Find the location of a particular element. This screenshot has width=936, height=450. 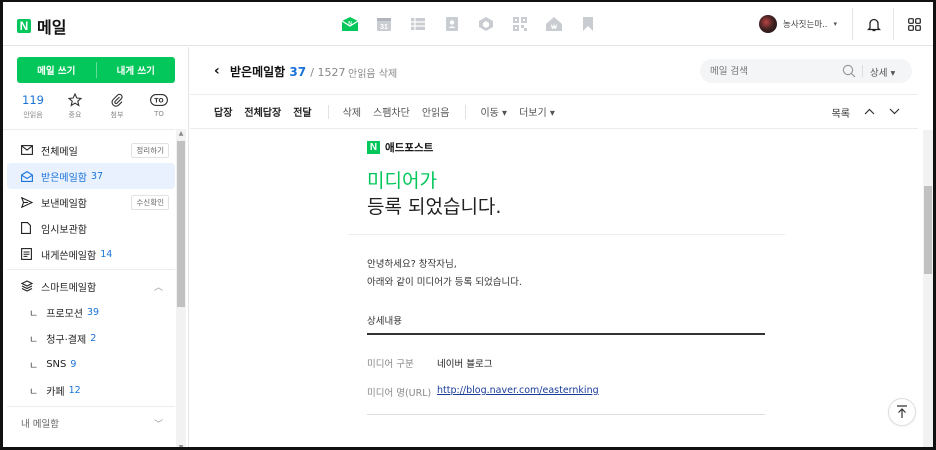

sidebar-scrollbar: ▲ ▼ is located at coordinates (181, 288).